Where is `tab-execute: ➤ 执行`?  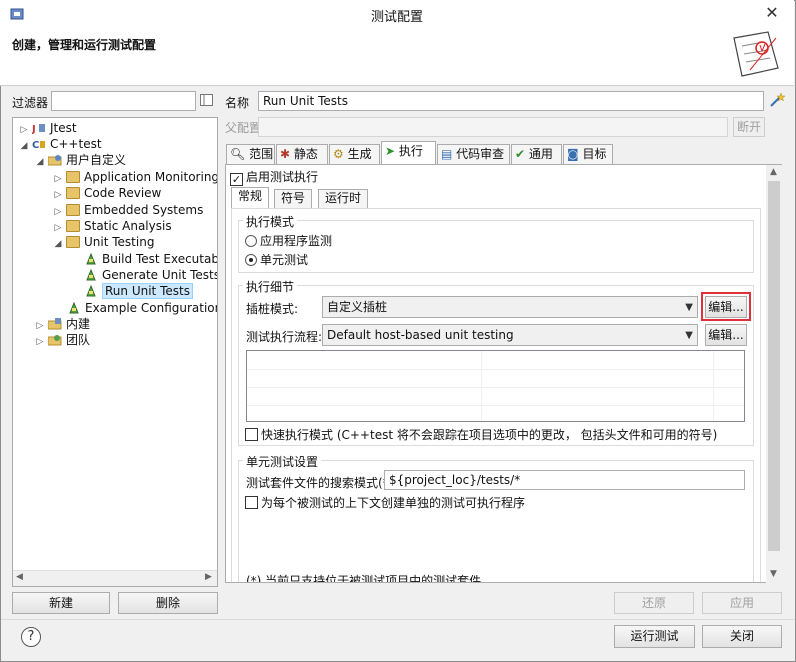 tab-execute: ➤ 执行 is located at coordinates (408, 153).